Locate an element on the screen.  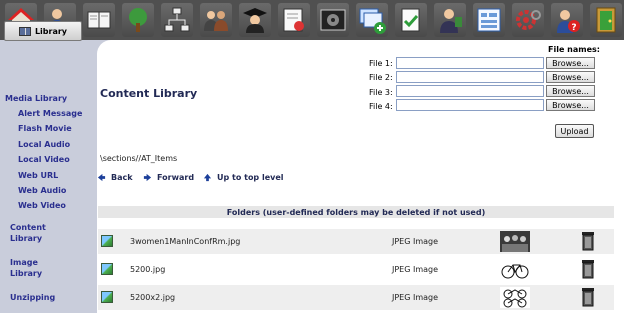
back-arrow-icon is located at coordinates (101, 177).